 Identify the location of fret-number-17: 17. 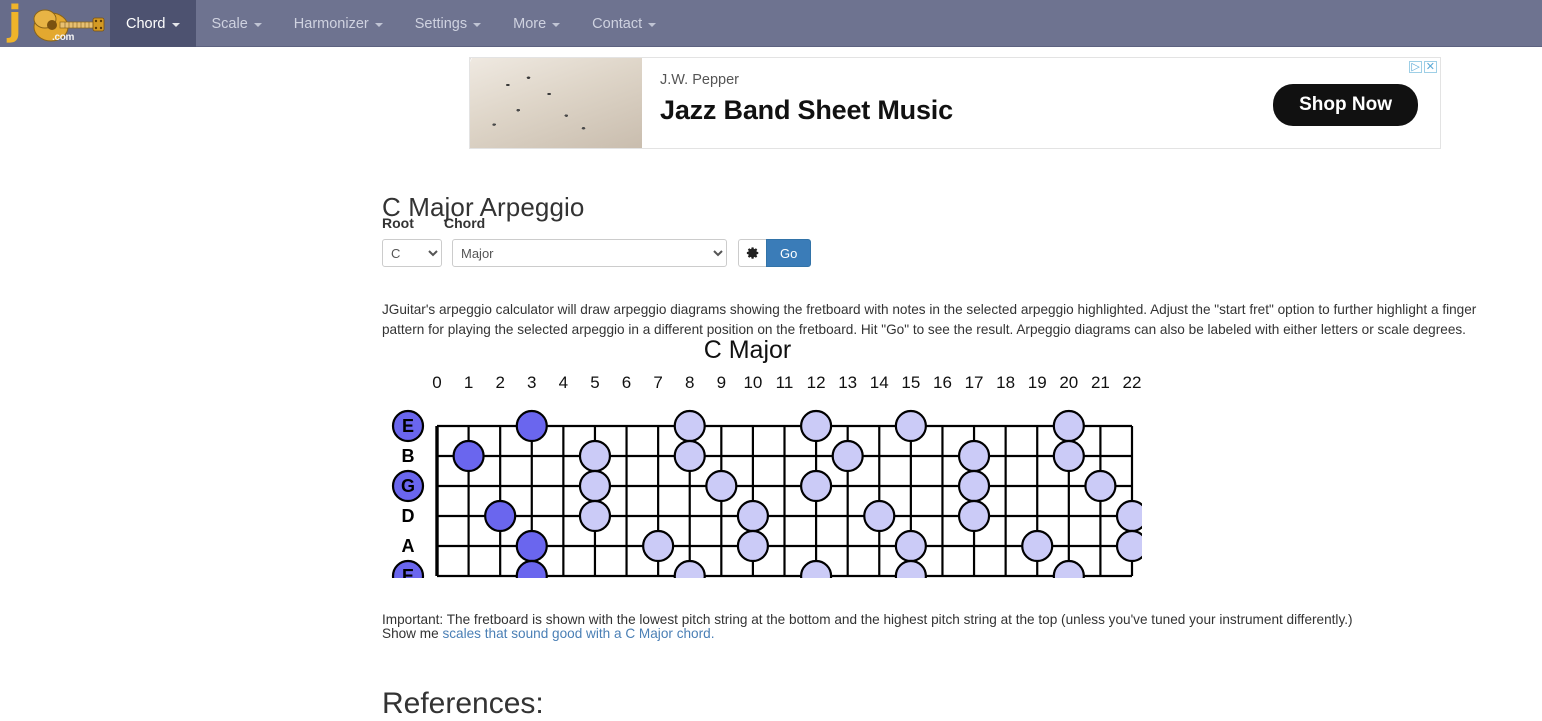
(974, 382).